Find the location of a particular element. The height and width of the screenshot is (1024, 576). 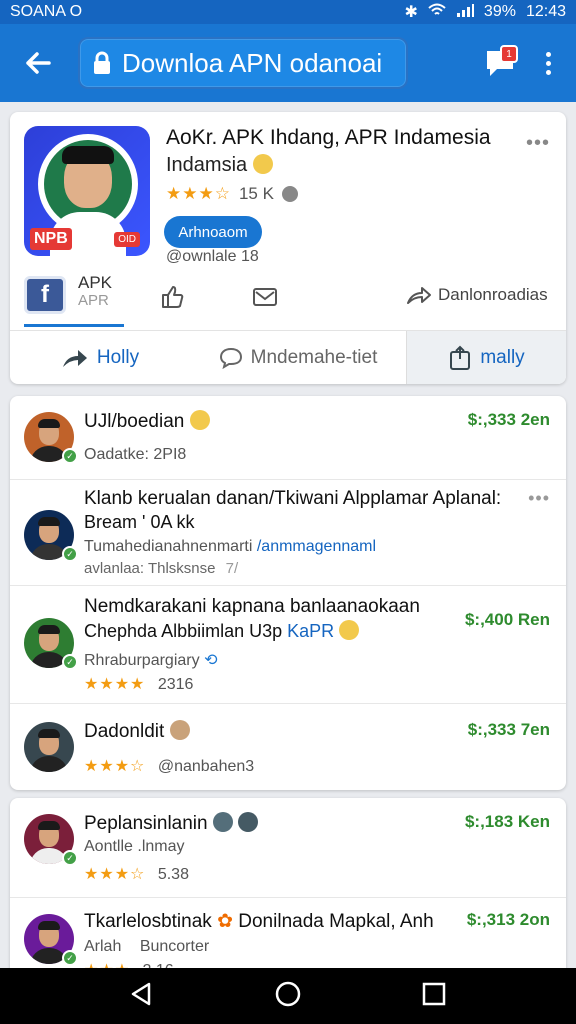

tab-label: Holly is located at coordinates (118, 357).